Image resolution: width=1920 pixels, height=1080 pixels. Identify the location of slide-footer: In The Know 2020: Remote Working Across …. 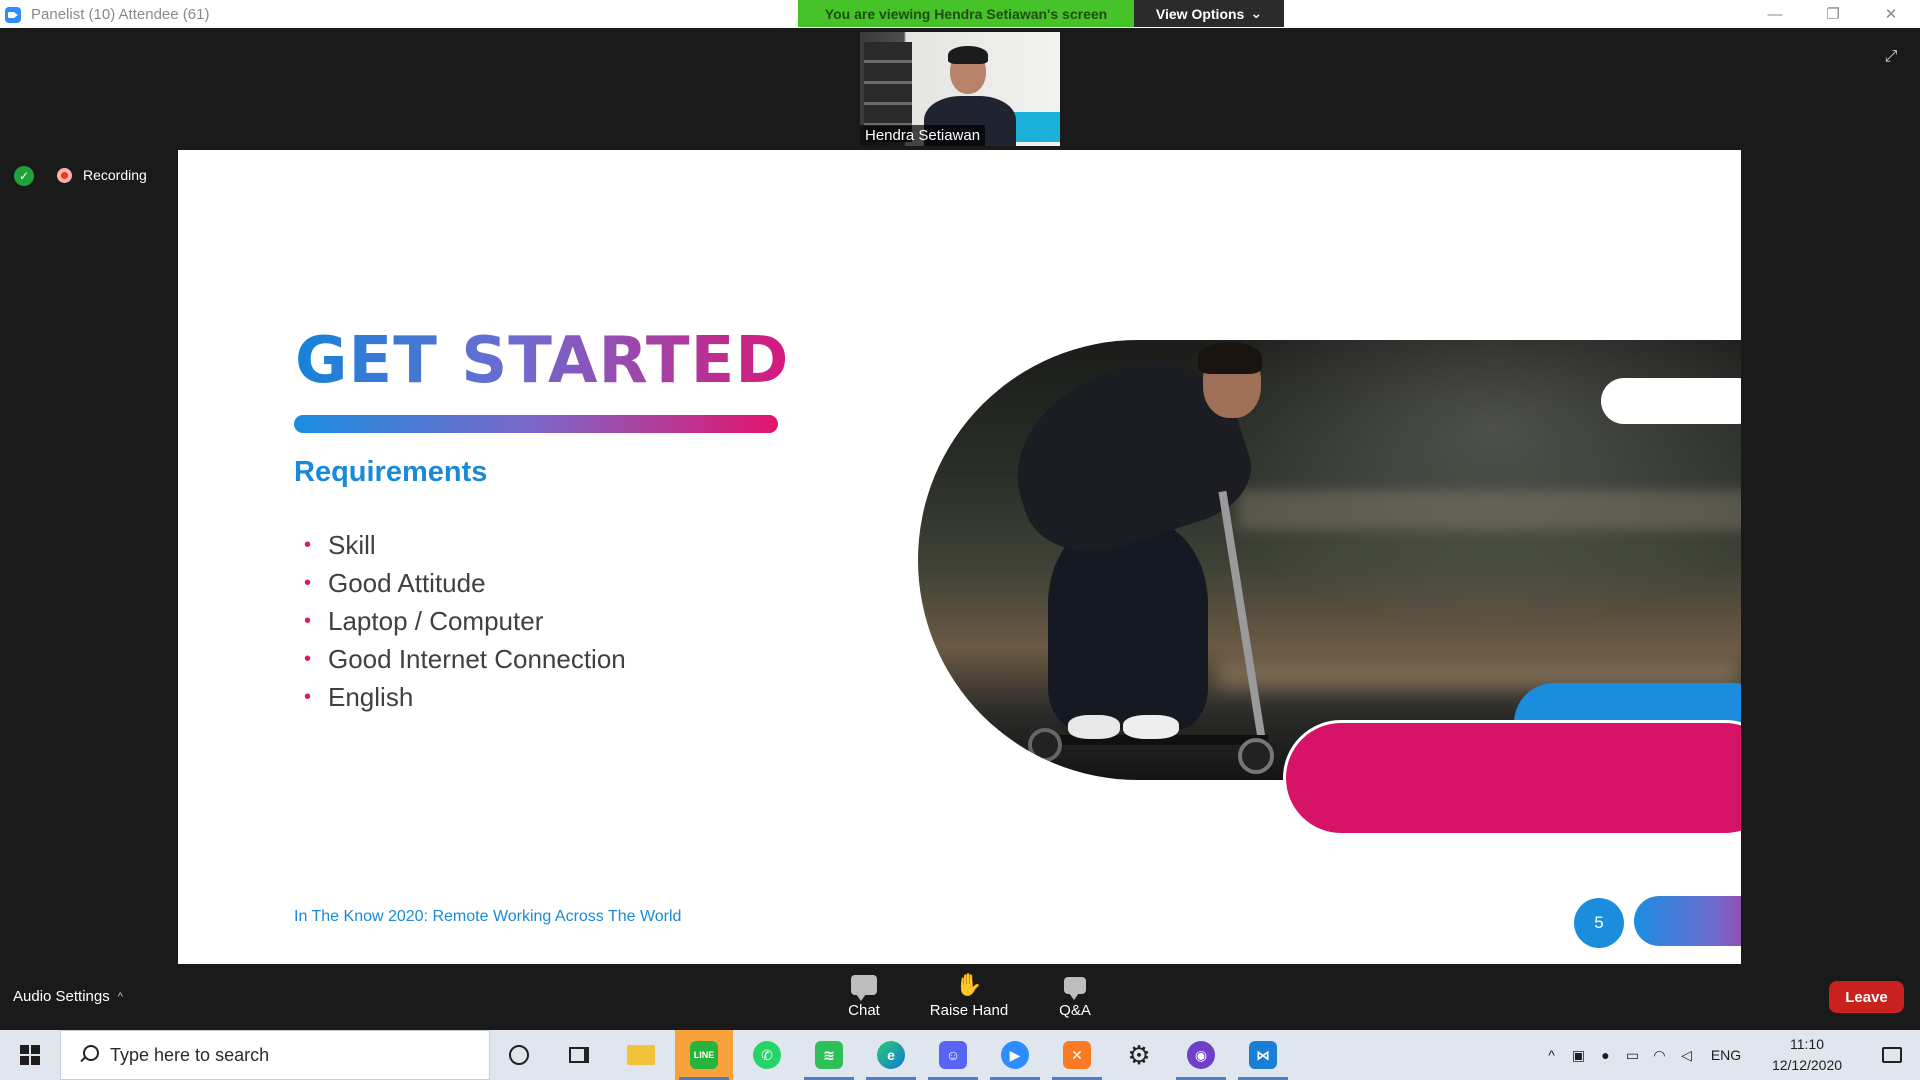
(488, 916).